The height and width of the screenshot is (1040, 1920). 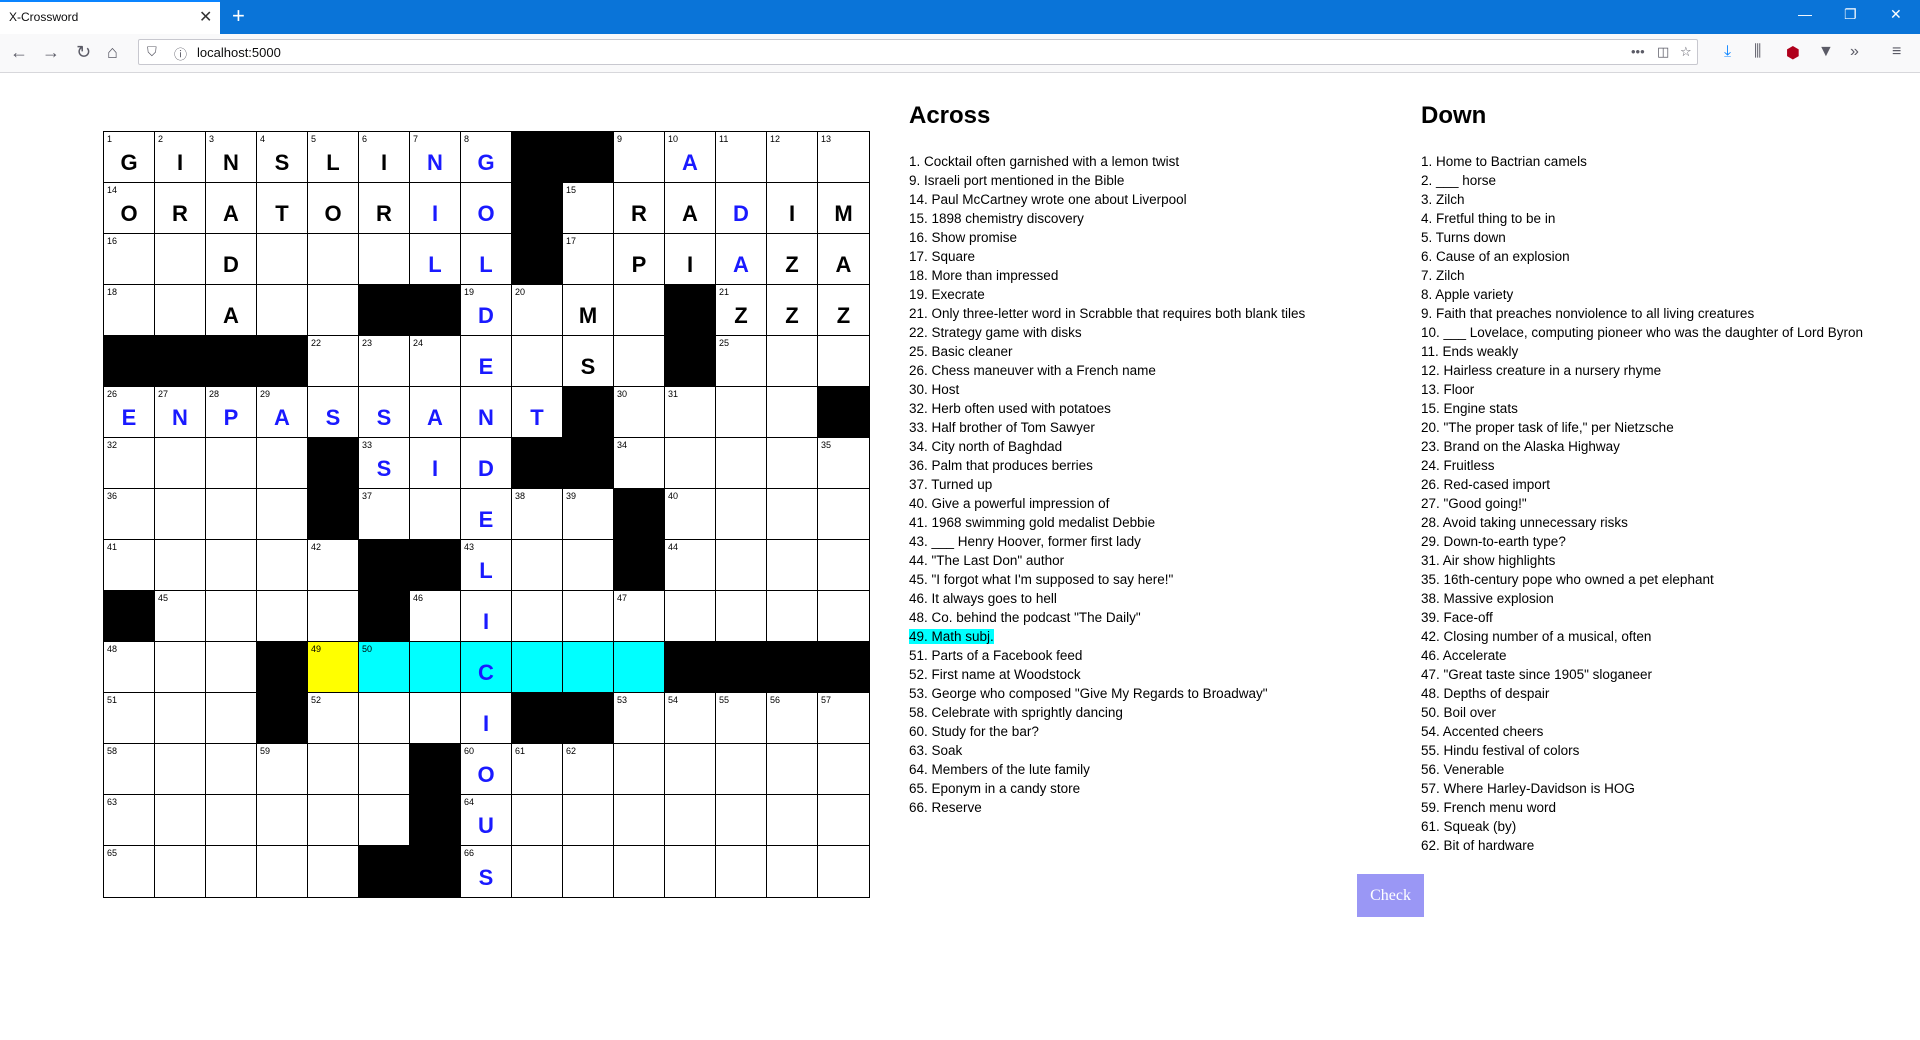 I want to click on grid-cell: 14 O, so click(x=129, y=208).